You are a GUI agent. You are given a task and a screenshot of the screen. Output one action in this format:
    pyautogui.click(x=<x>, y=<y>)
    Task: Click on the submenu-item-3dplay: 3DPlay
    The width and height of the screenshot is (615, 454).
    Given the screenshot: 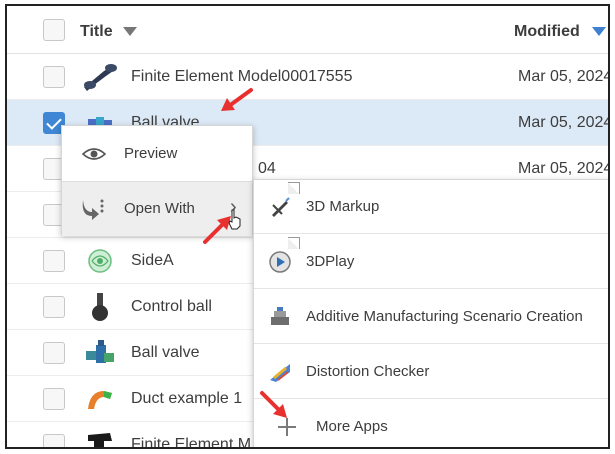 What is the action you would take?
    pyautogui.click(x=431, y=262)
    